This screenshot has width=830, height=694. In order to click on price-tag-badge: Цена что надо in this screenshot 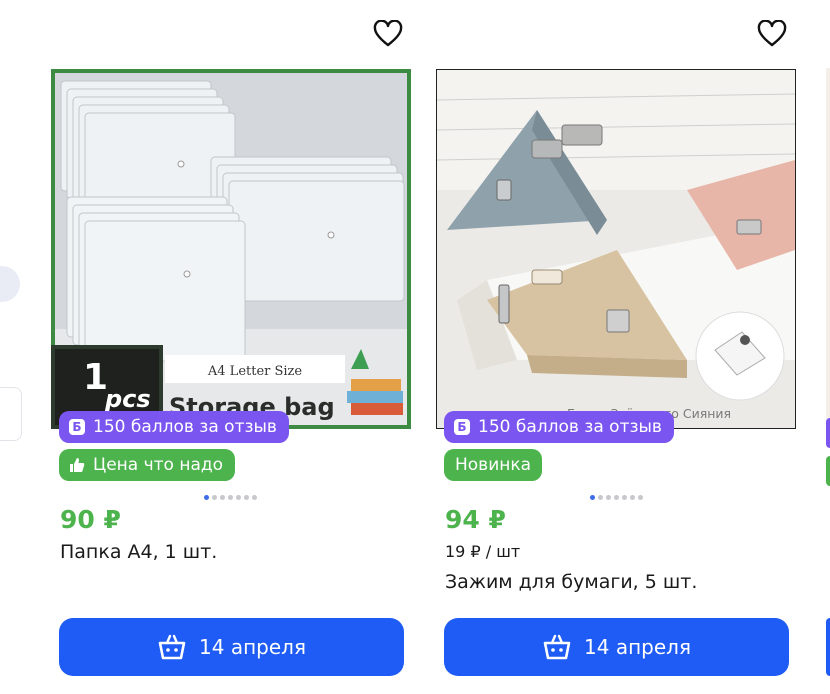, I will do `click(147, 465)`.